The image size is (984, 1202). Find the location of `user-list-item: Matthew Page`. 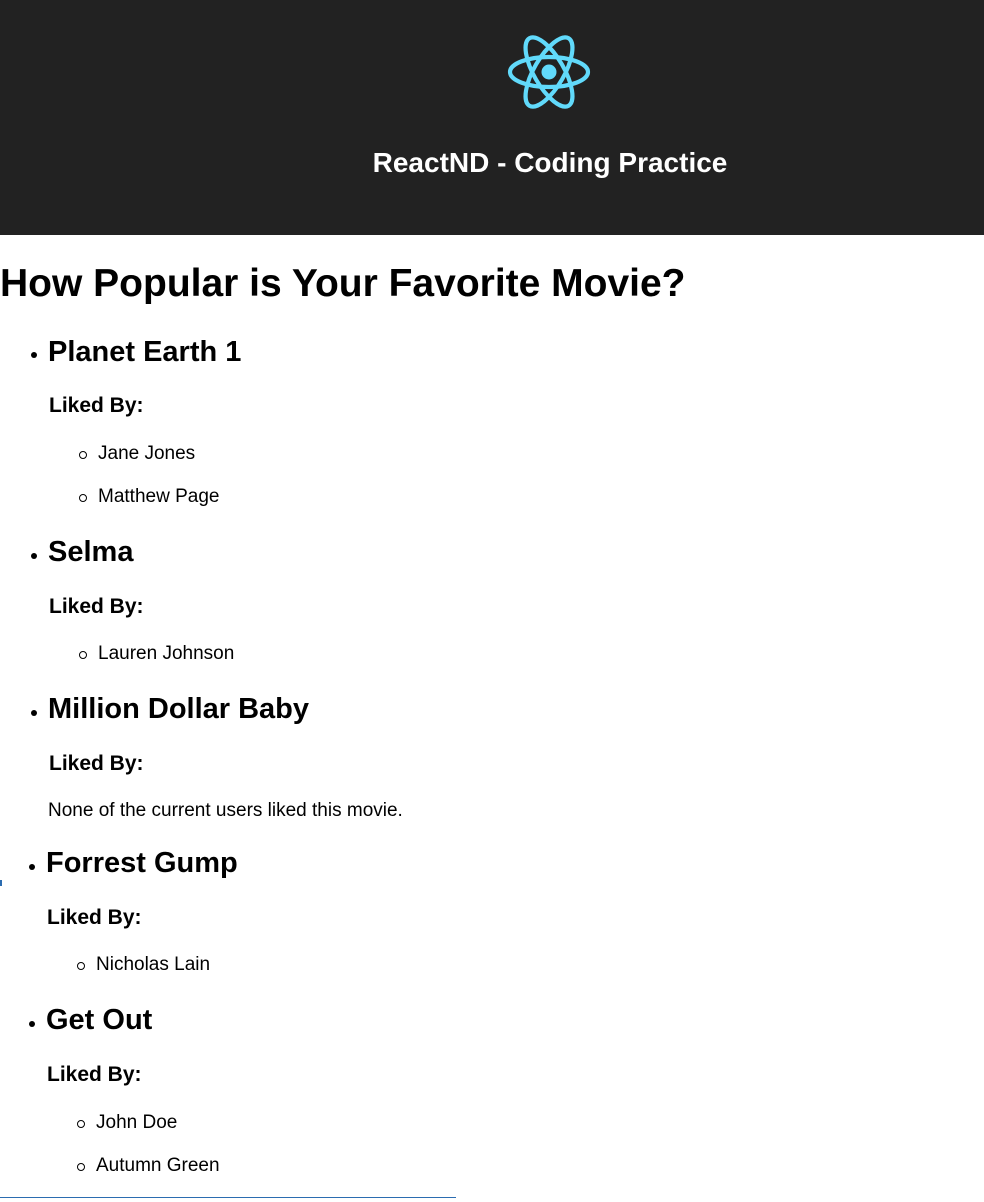

user-list-item: Matthew Page is located at coordinates (200, 497).